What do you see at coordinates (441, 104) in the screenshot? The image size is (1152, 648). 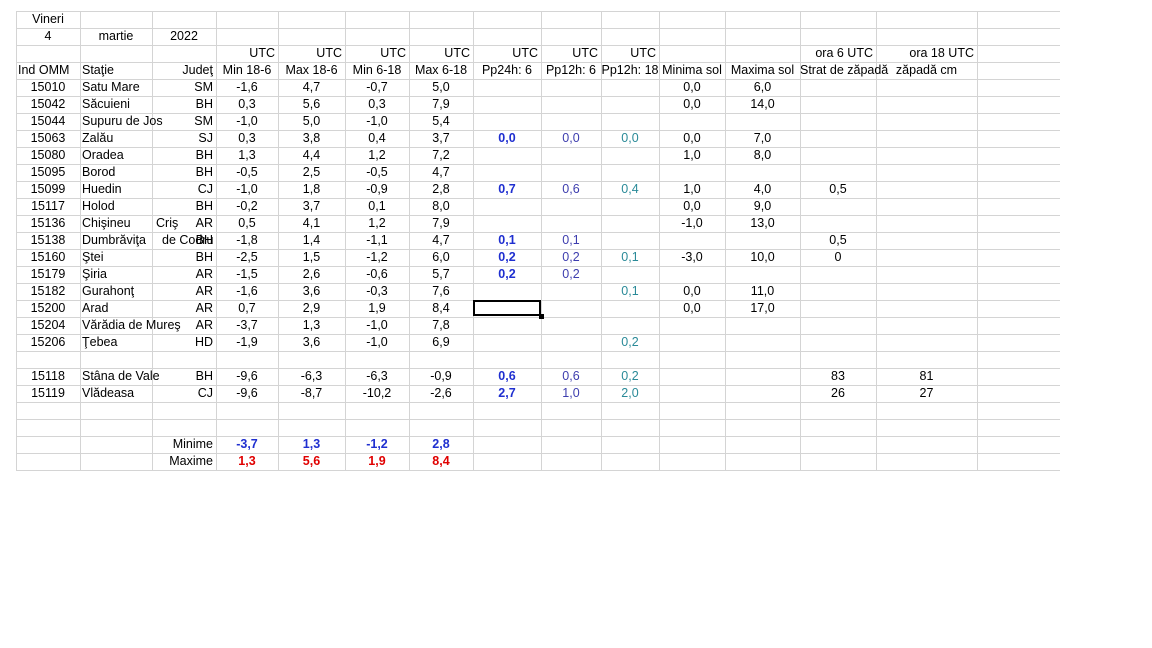 I see `value-cell: 7,9` at bounding box center [441, 104].